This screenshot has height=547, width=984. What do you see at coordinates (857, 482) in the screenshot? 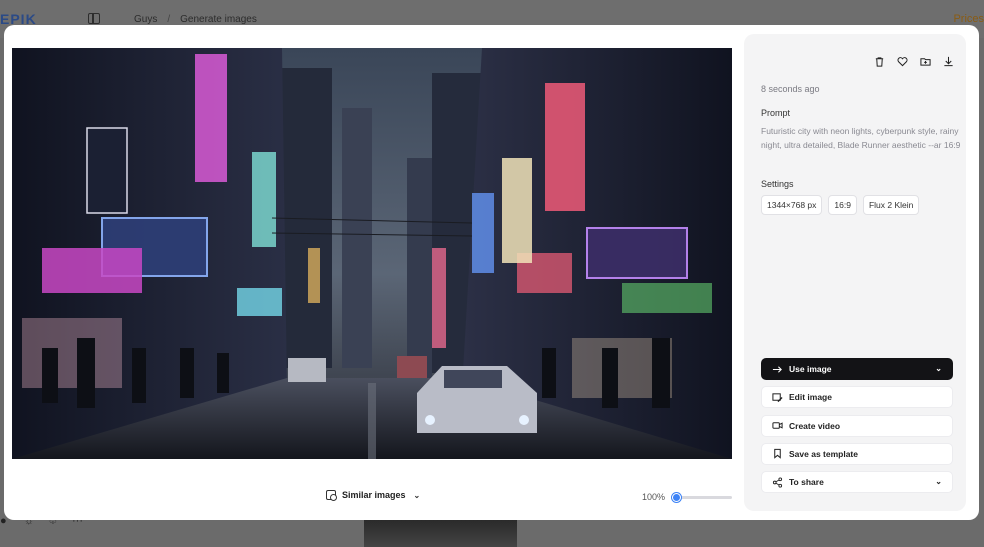
I see `share-button: To share ⌄` at bounding box center [857, 482].